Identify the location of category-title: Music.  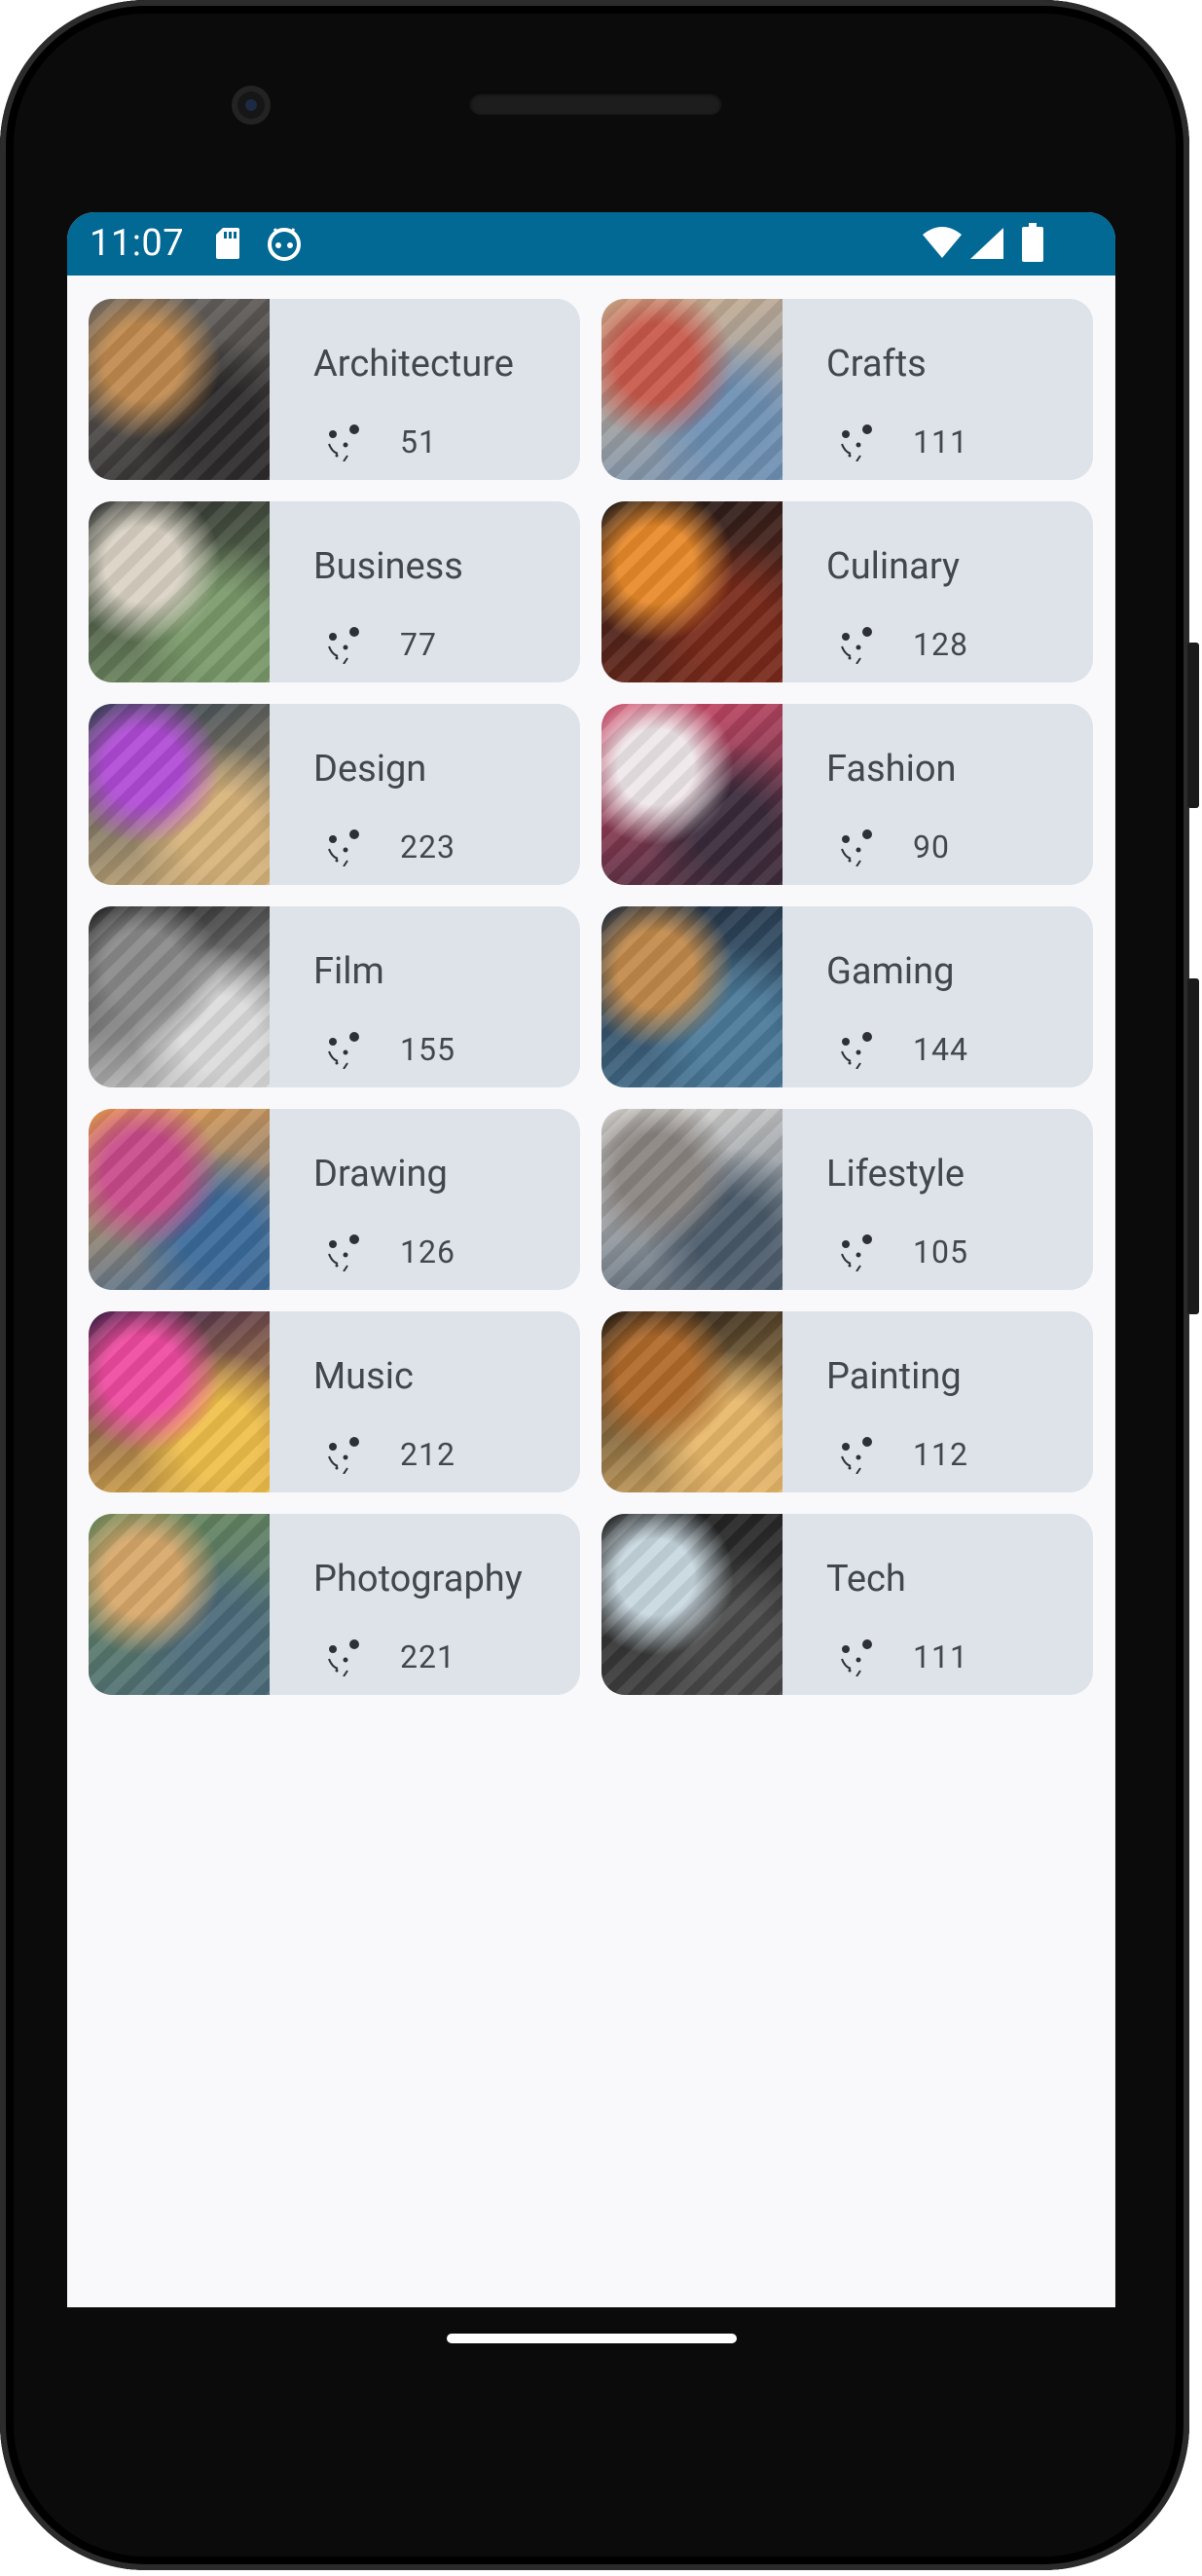
(363, 1376).